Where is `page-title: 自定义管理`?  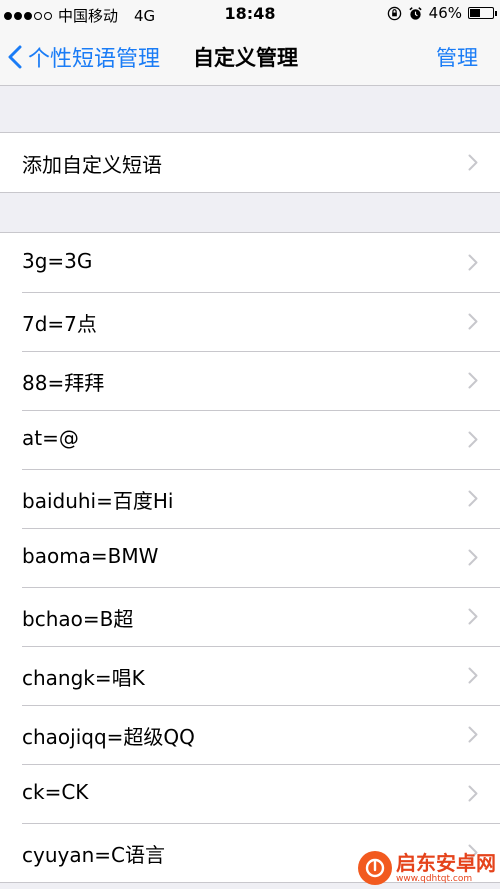
page-title: 自定义管理 is located at coordinates (245, 58).